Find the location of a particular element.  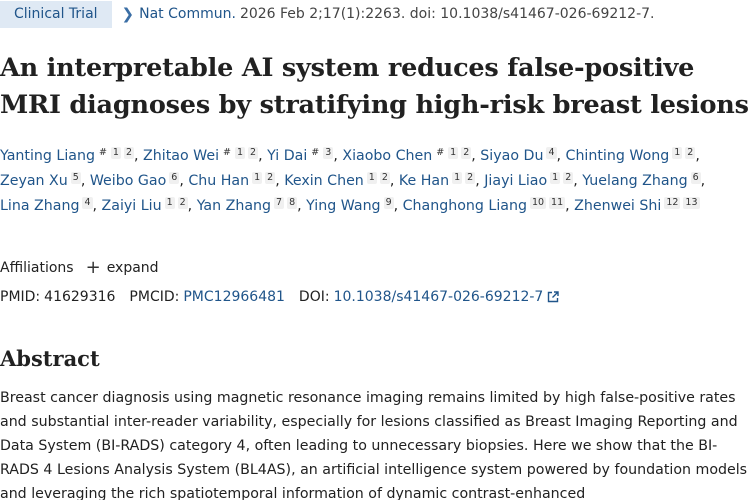

author-item: Siyao Du 4 is located at coordinates (518, 155).